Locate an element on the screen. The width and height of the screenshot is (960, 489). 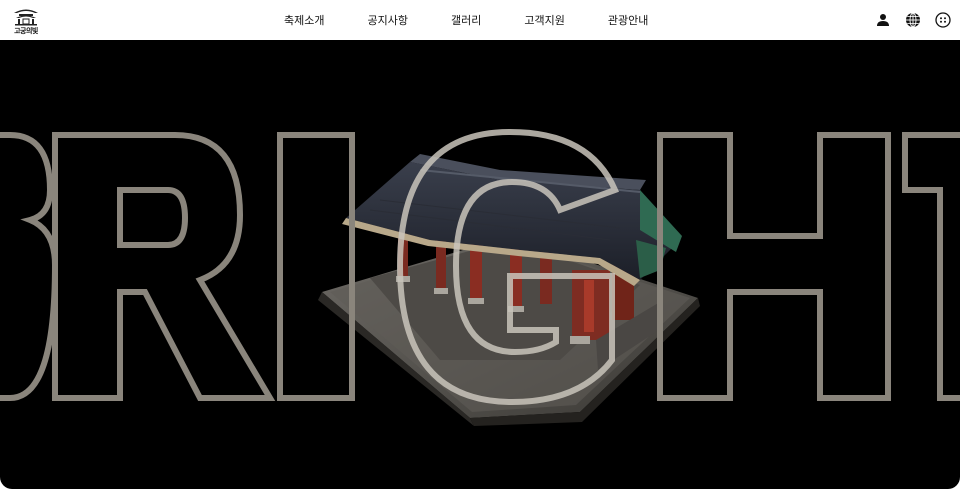
nav-item-tour-info: 관광안내 is located at coordinates (628, 20).